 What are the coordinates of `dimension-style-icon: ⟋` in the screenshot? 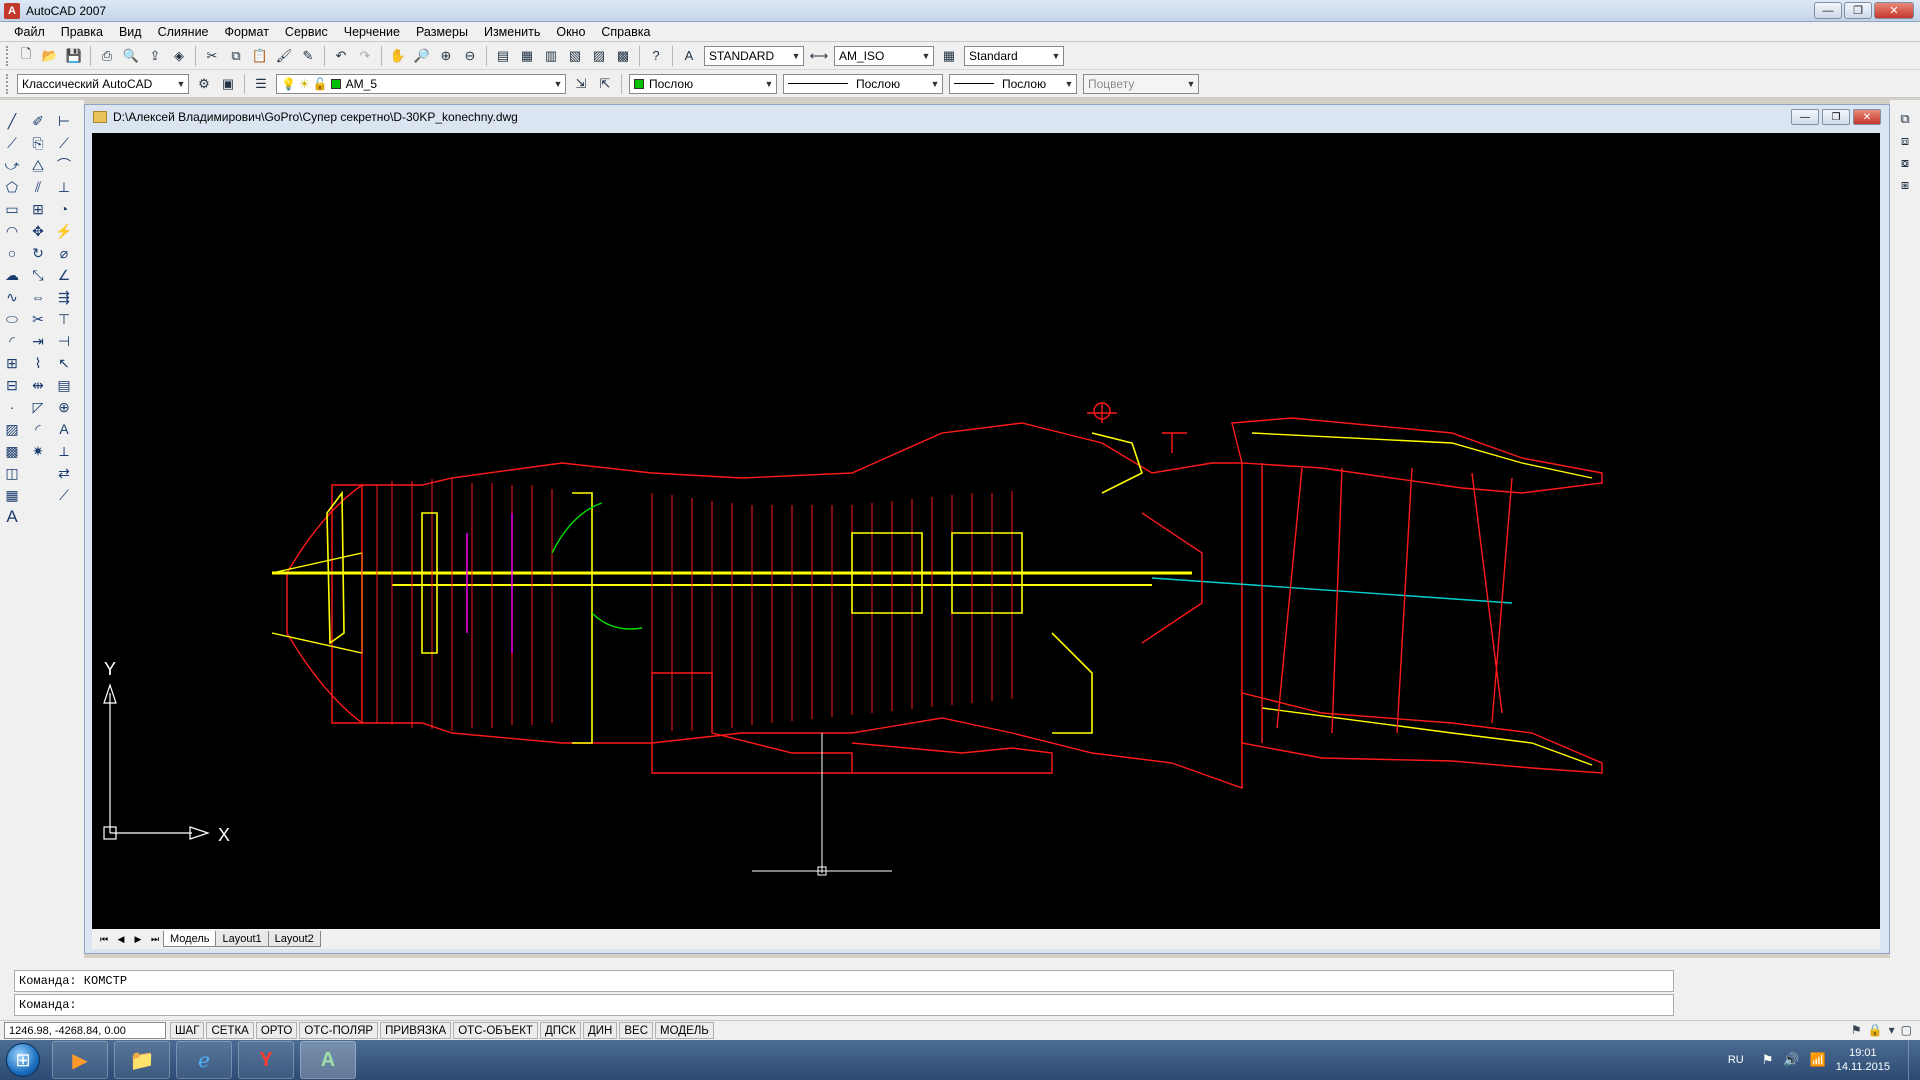 It's located at (64, 495).